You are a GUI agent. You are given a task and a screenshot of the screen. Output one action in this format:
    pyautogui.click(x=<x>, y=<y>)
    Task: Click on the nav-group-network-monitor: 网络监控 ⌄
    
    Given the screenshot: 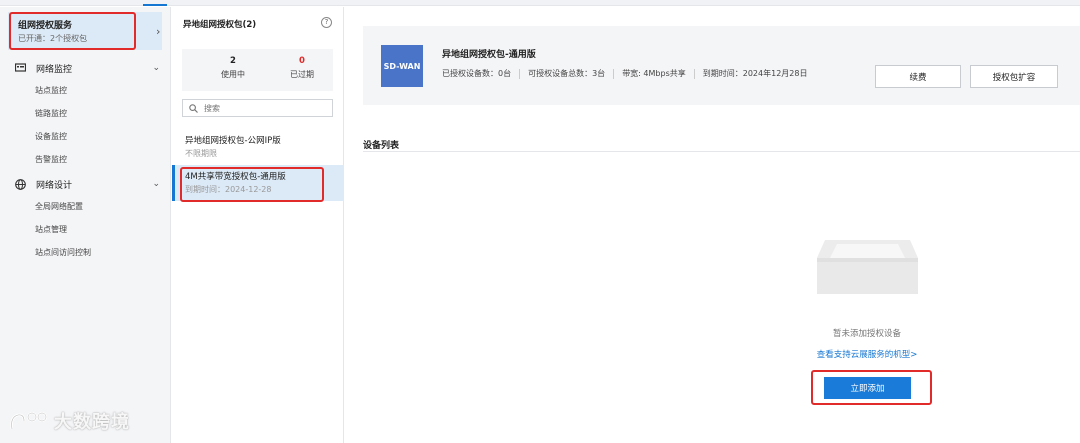 What is the action you would take?
    pyautogui.click(x=87, y=68)
    